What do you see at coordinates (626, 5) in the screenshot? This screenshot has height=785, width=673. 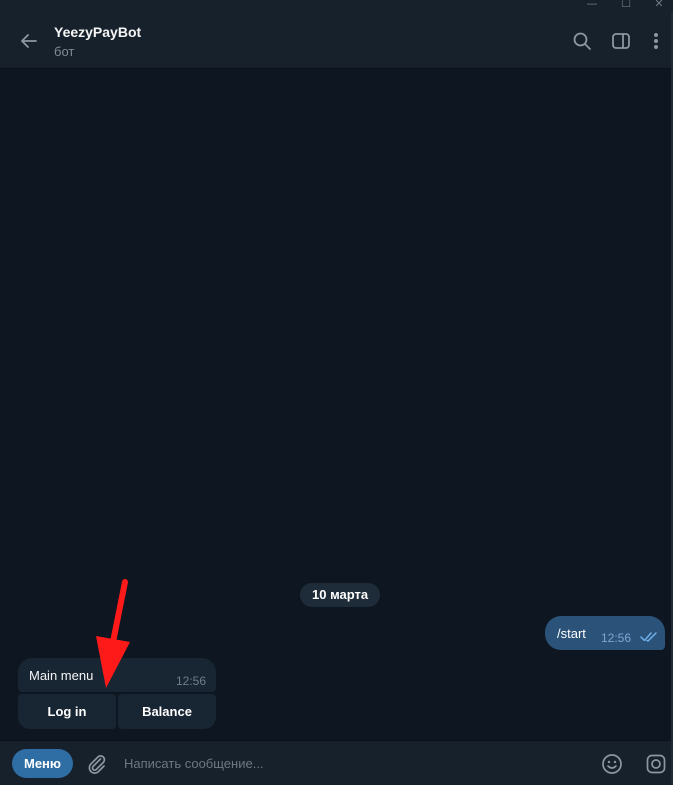 I see `maximize-icon: ☐` at bounding box center [626, 5].